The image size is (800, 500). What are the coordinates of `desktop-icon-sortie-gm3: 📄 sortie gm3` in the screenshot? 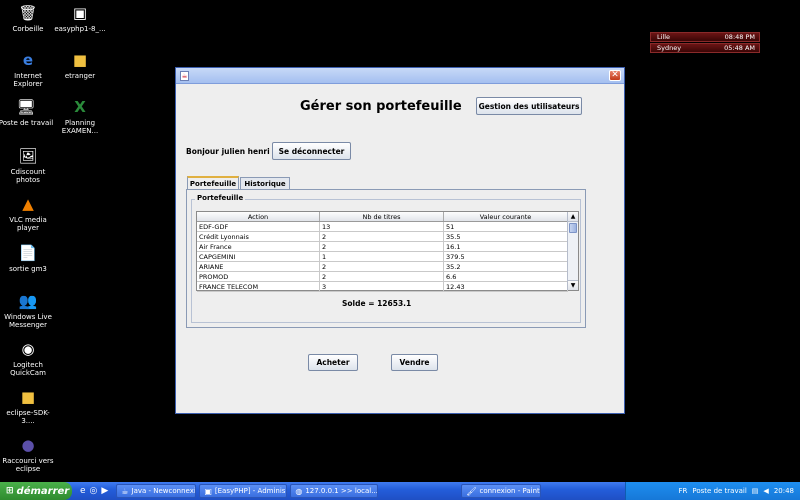 It's located at (28, 258).